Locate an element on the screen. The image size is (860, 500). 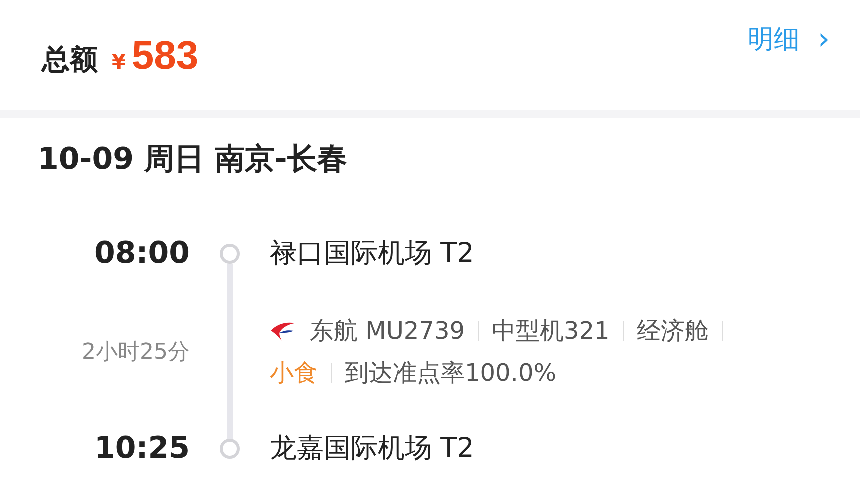
departure-time: 08:00 is located at coordinates (142, 254).